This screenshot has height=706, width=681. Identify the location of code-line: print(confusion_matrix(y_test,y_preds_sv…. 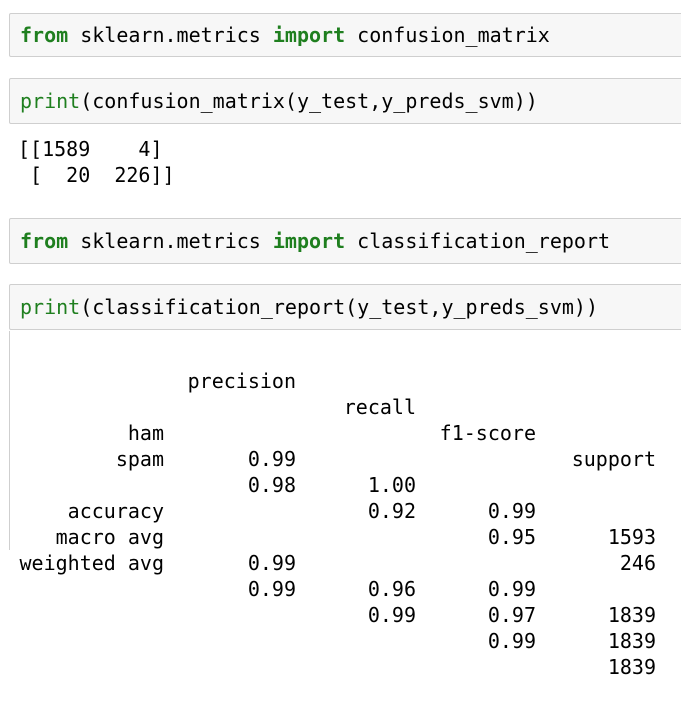
(279, 101).